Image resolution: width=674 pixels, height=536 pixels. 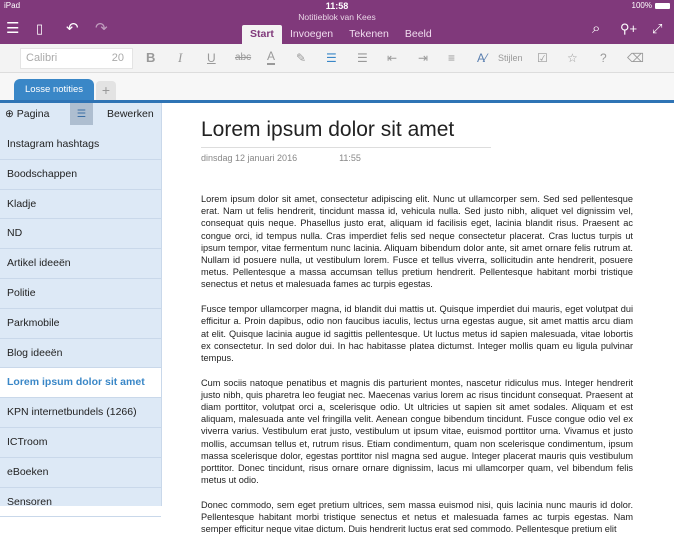 What do you see at coordinates (80, 264) in the screenshot?
I see `page-list-item: Artikel ideeën` at bounding box center [80, 264].